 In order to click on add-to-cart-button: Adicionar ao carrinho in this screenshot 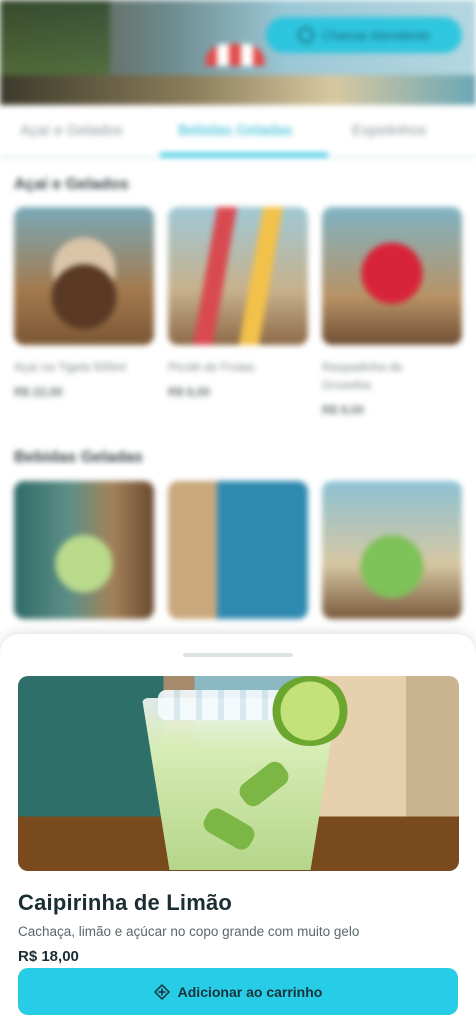, I will do `click(238, 991)`.